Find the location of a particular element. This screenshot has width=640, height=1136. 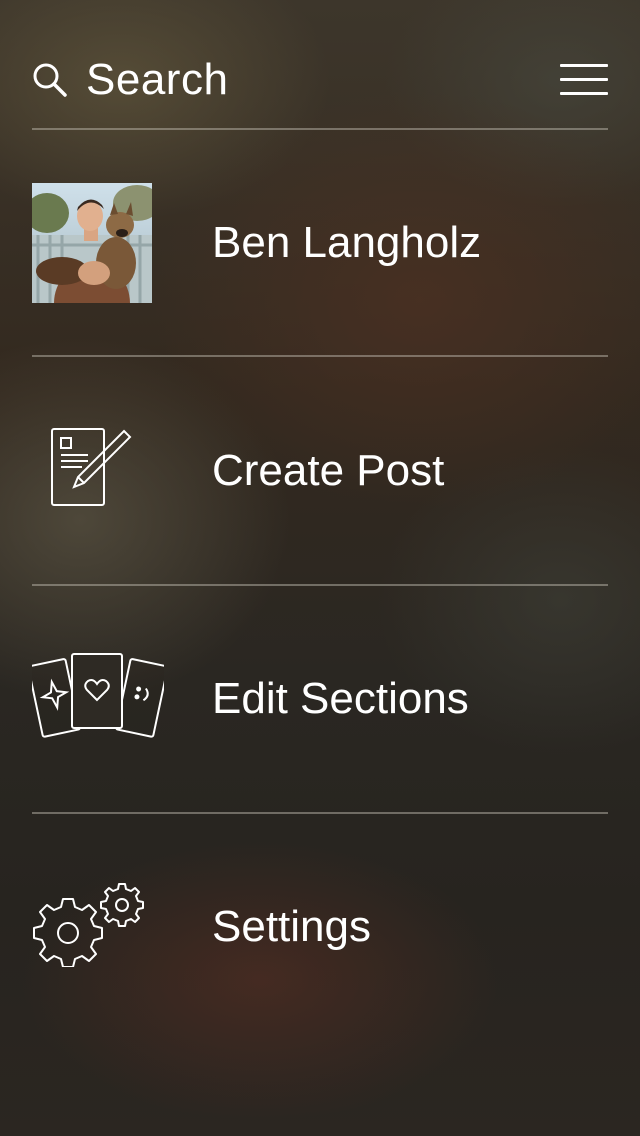

create-post-label: Create Post is located at coordinates (328, 470).